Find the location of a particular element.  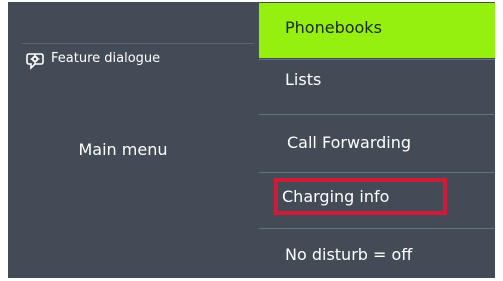

menu-item-call-forwarding: Call Forwarding is located at coordinates (377, 141).